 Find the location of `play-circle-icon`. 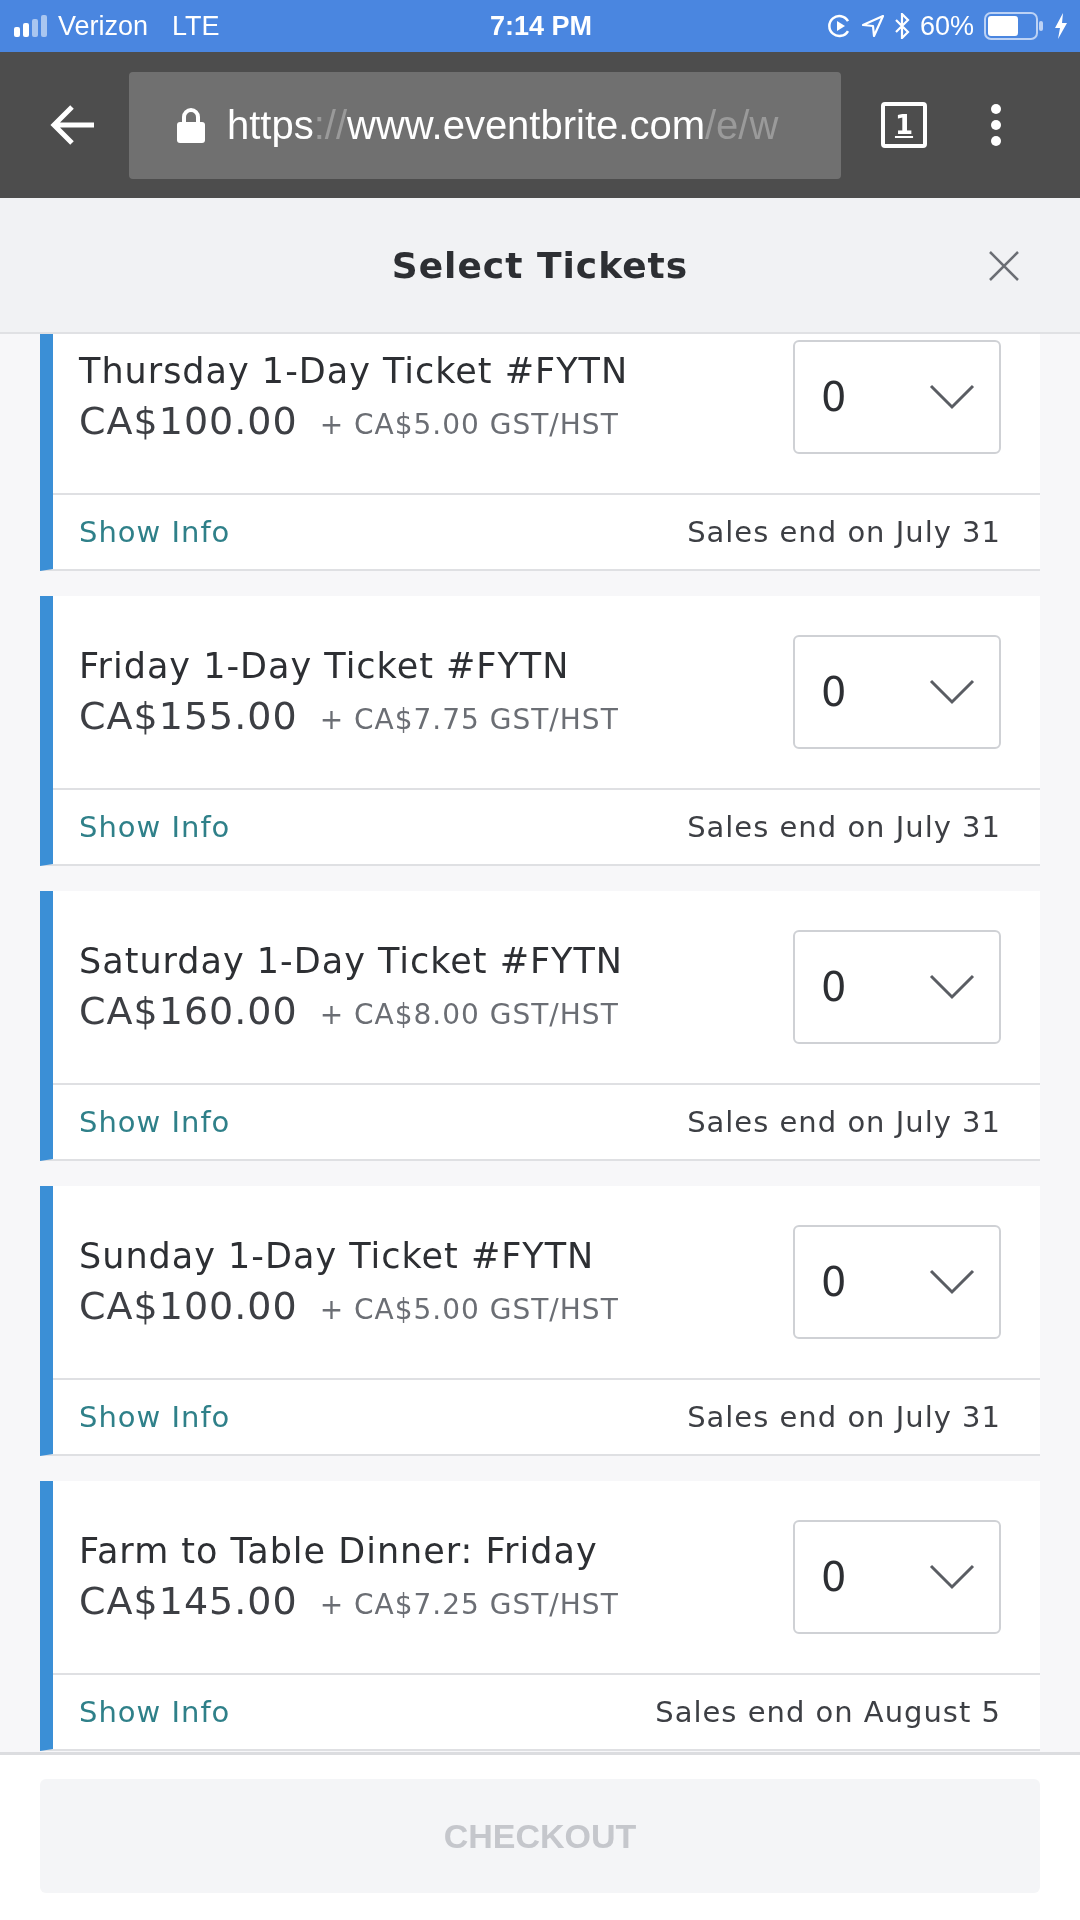

play-circle-icon is located at coordinates (839, 26).